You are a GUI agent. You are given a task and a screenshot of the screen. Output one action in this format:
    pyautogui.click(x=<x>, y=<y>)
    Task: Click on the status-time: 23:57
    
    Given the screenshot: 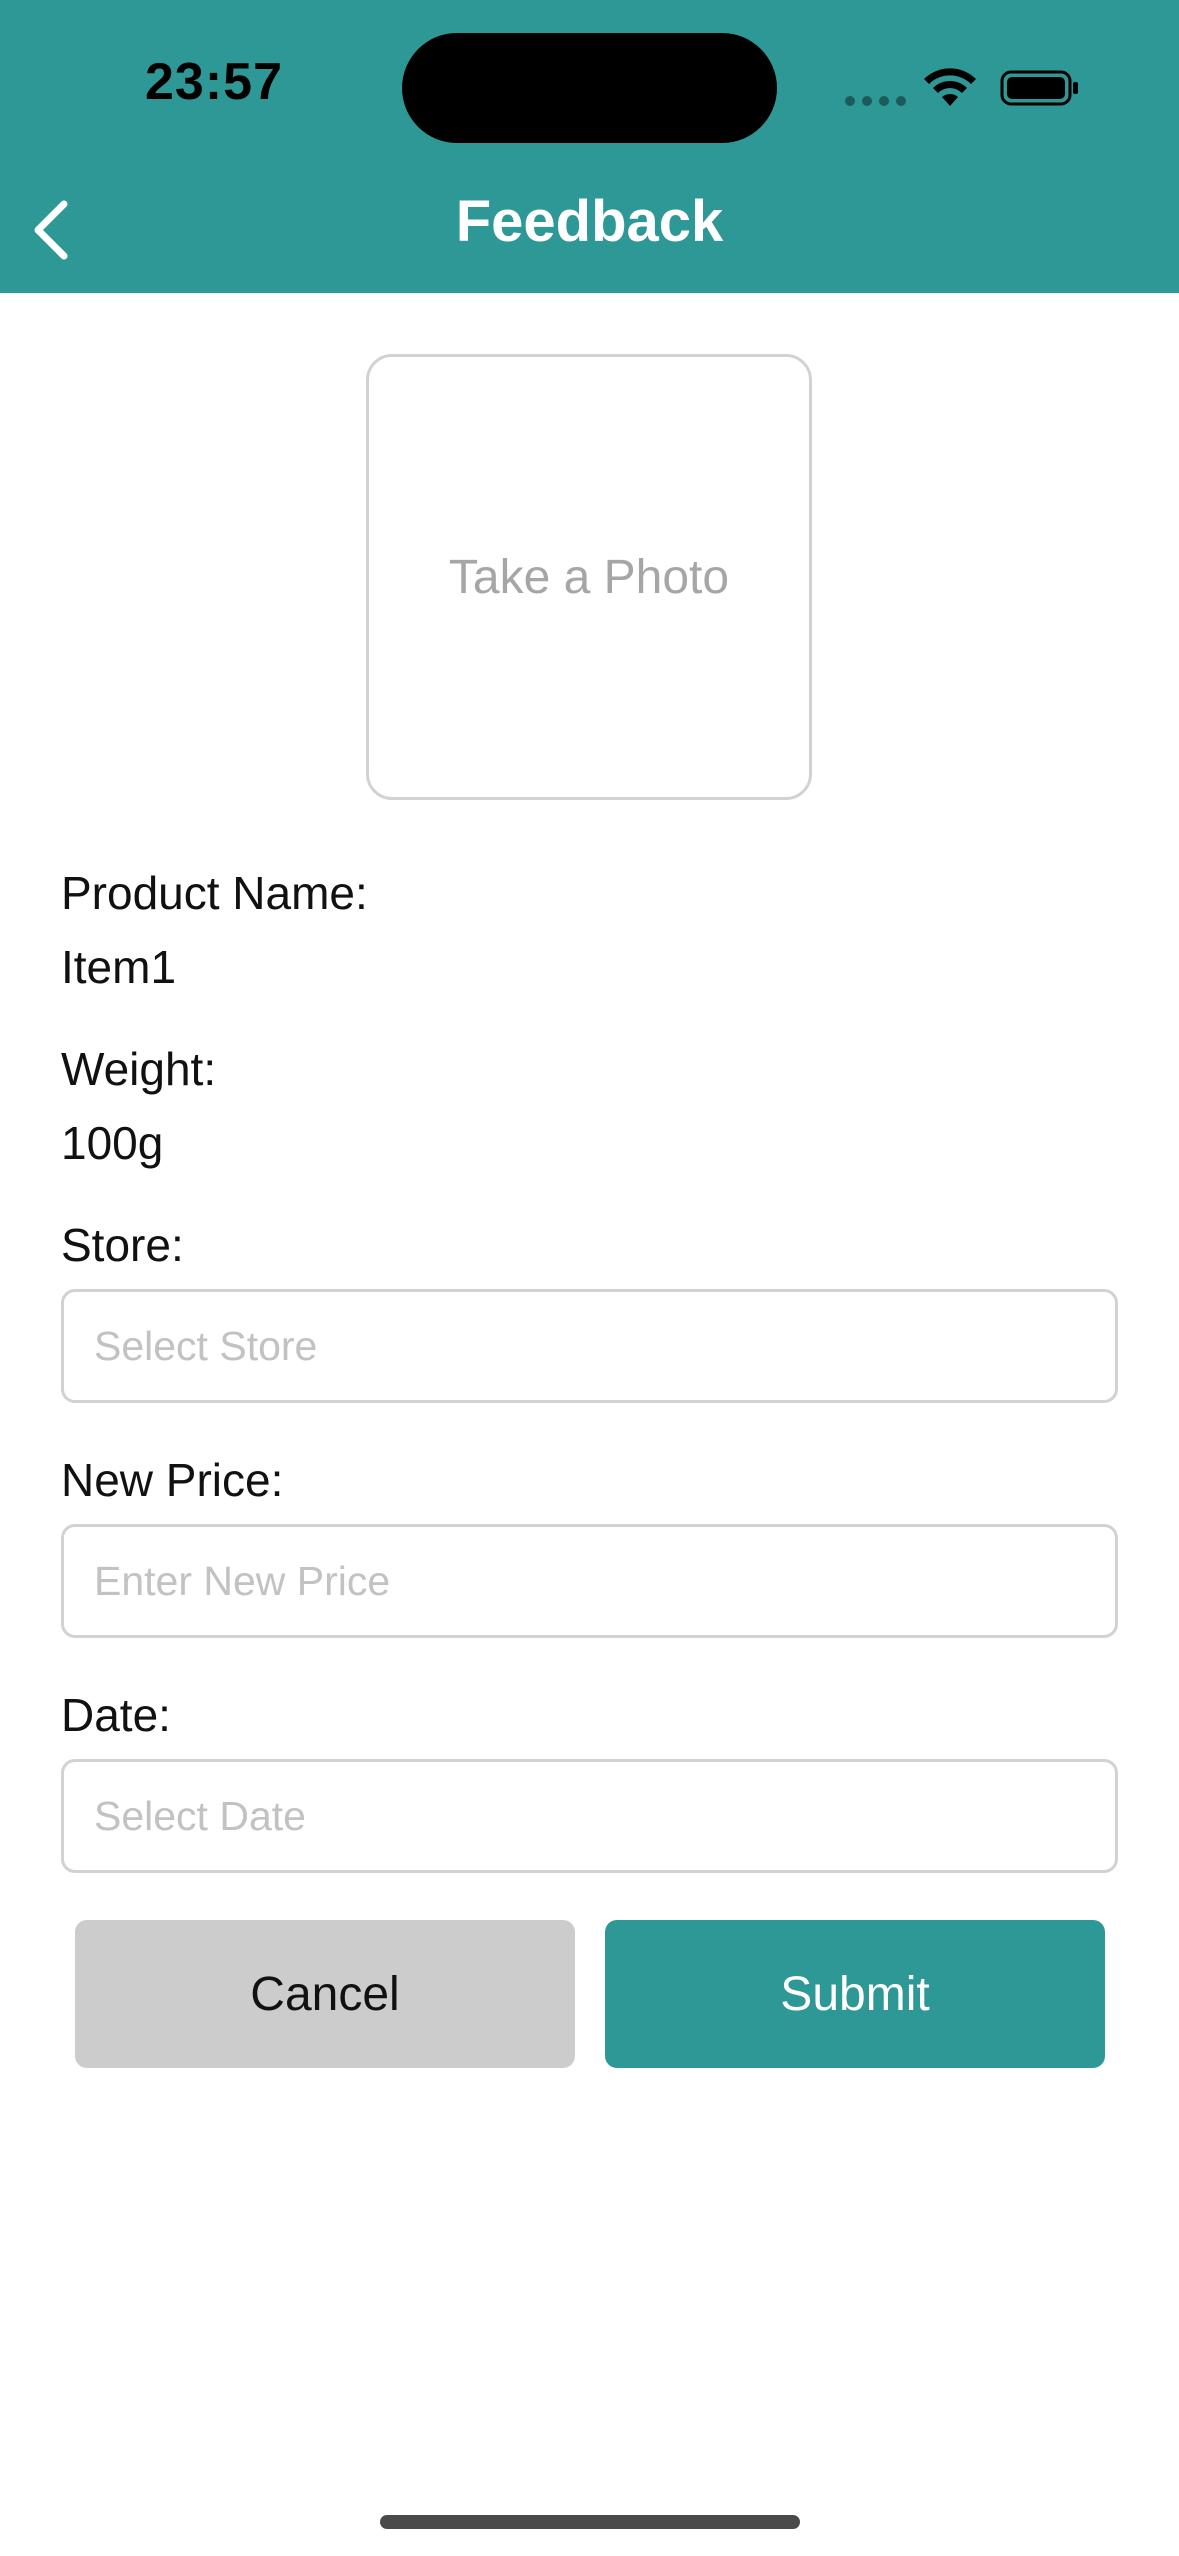 What is the action you would take?
    pyautogui.click(x=214, y=82)
    